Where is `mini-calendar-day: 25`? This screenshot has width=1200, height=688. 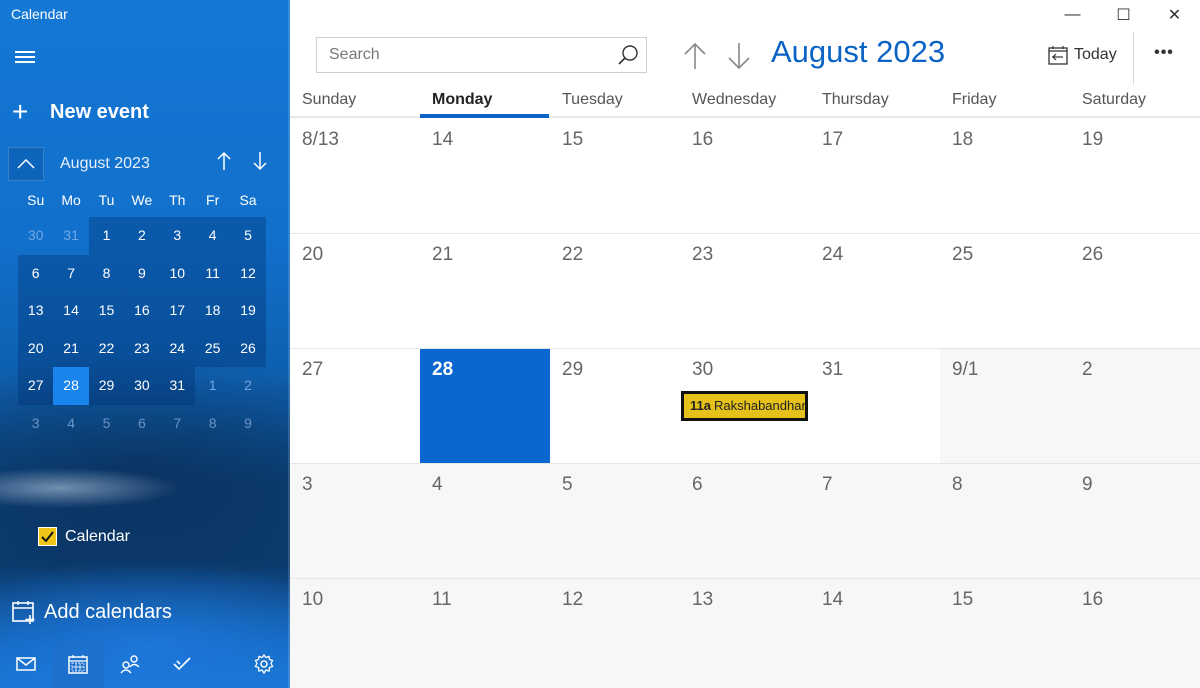 mini-calendar-day: 25 is located at coordinates (212, 348).